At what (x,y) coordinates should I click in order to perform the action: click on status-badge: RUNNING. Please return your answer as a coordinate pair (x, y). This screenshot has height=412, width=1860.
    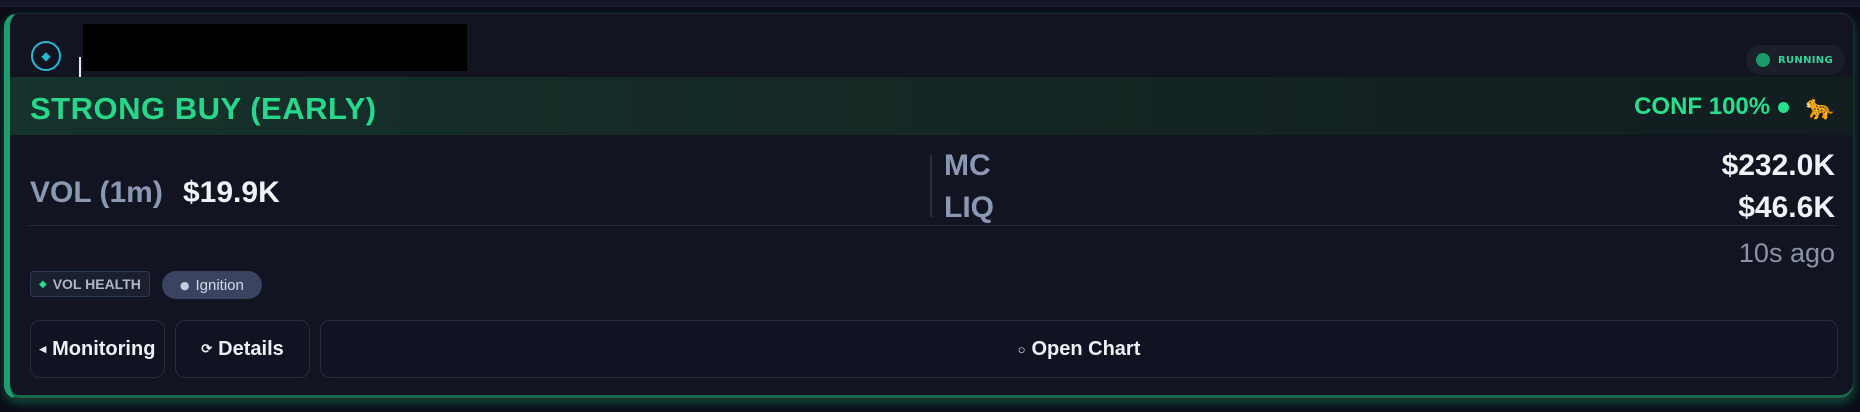
    Looking at the image, I should click on (1795, 60).